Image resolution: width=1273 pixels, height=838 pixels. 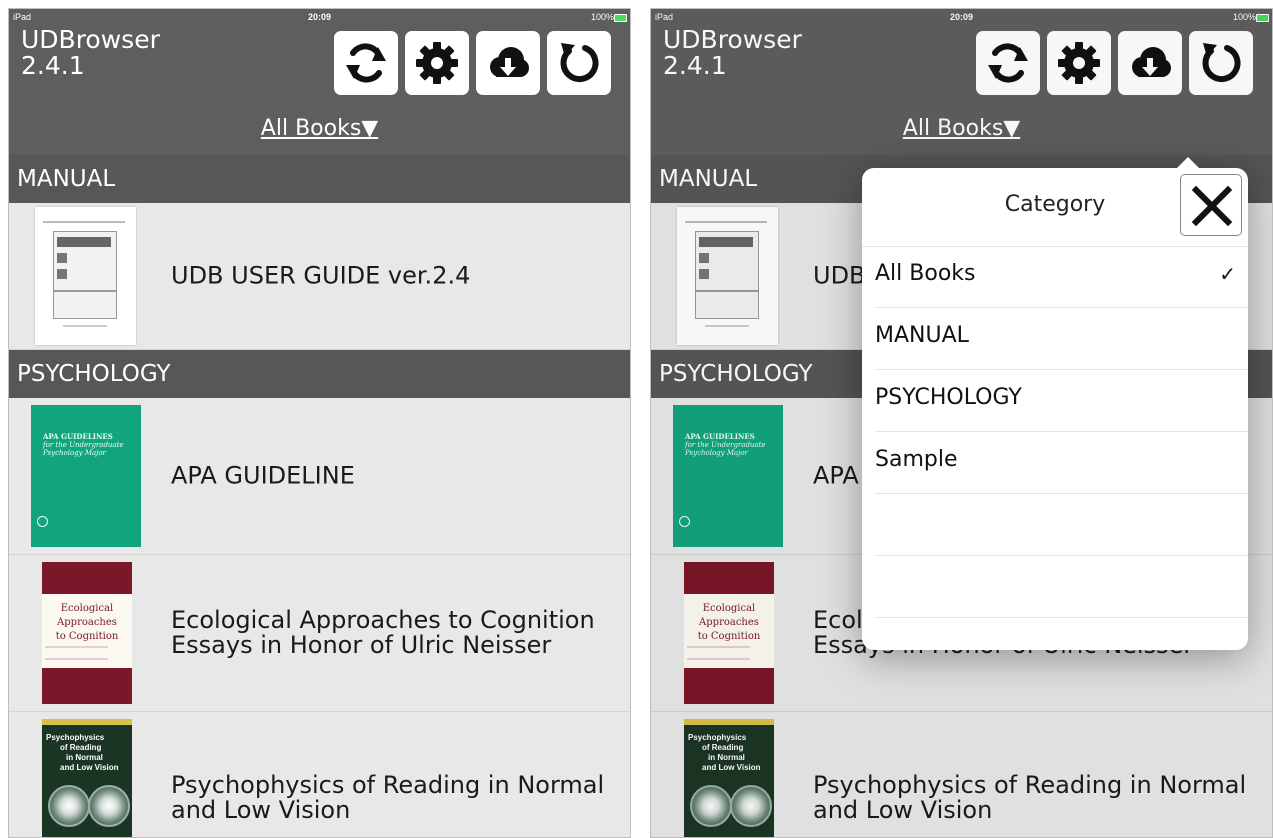 What do you see at coordinates (948, 397) in the screenshot?
I see `category-item-label: PSYCHOLOGY` at bounding box center [948, 397].